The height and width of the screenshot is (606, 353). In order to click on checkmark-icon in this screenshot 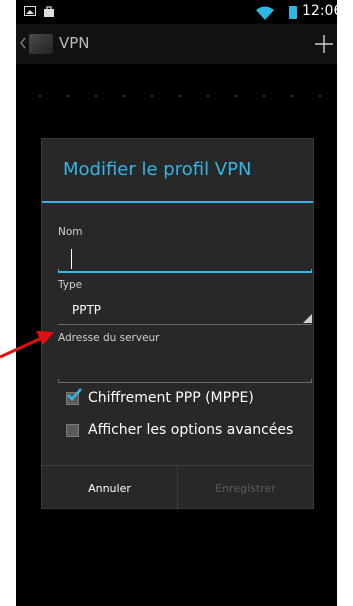, I will do `click(74, 394)`.